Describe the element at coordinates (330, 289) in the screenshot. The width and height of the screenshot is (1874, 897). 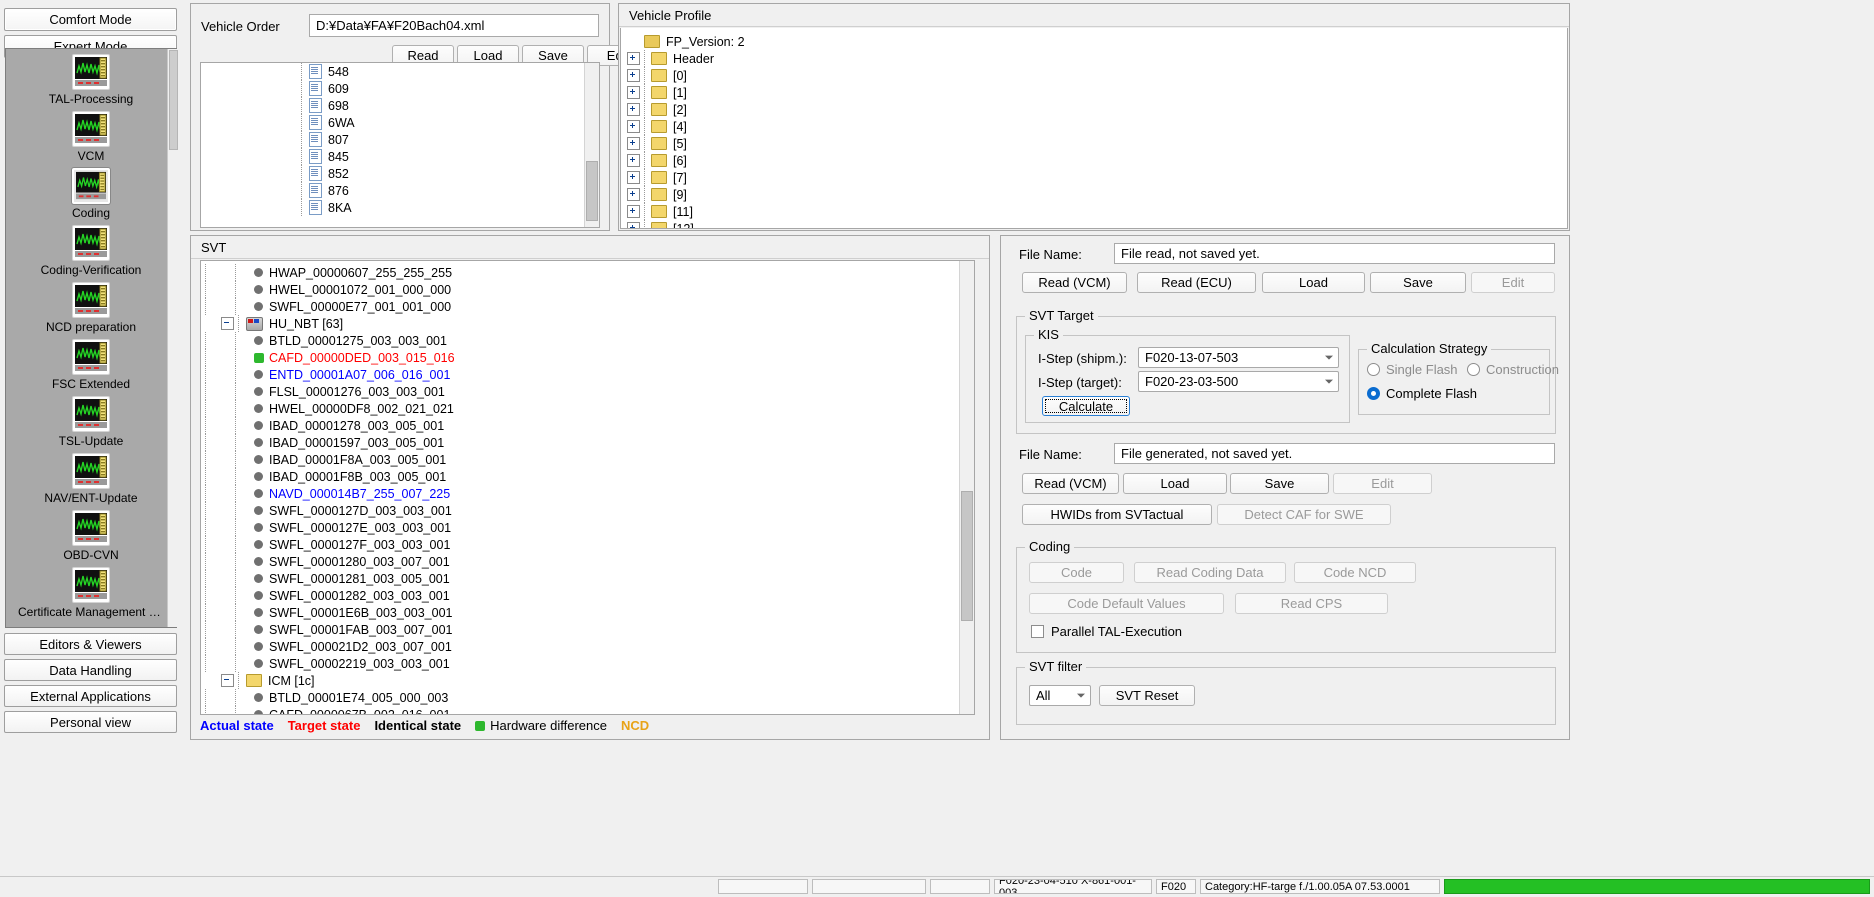
I see `tree-item: HWEL_00001072_001_000_000` at that location.